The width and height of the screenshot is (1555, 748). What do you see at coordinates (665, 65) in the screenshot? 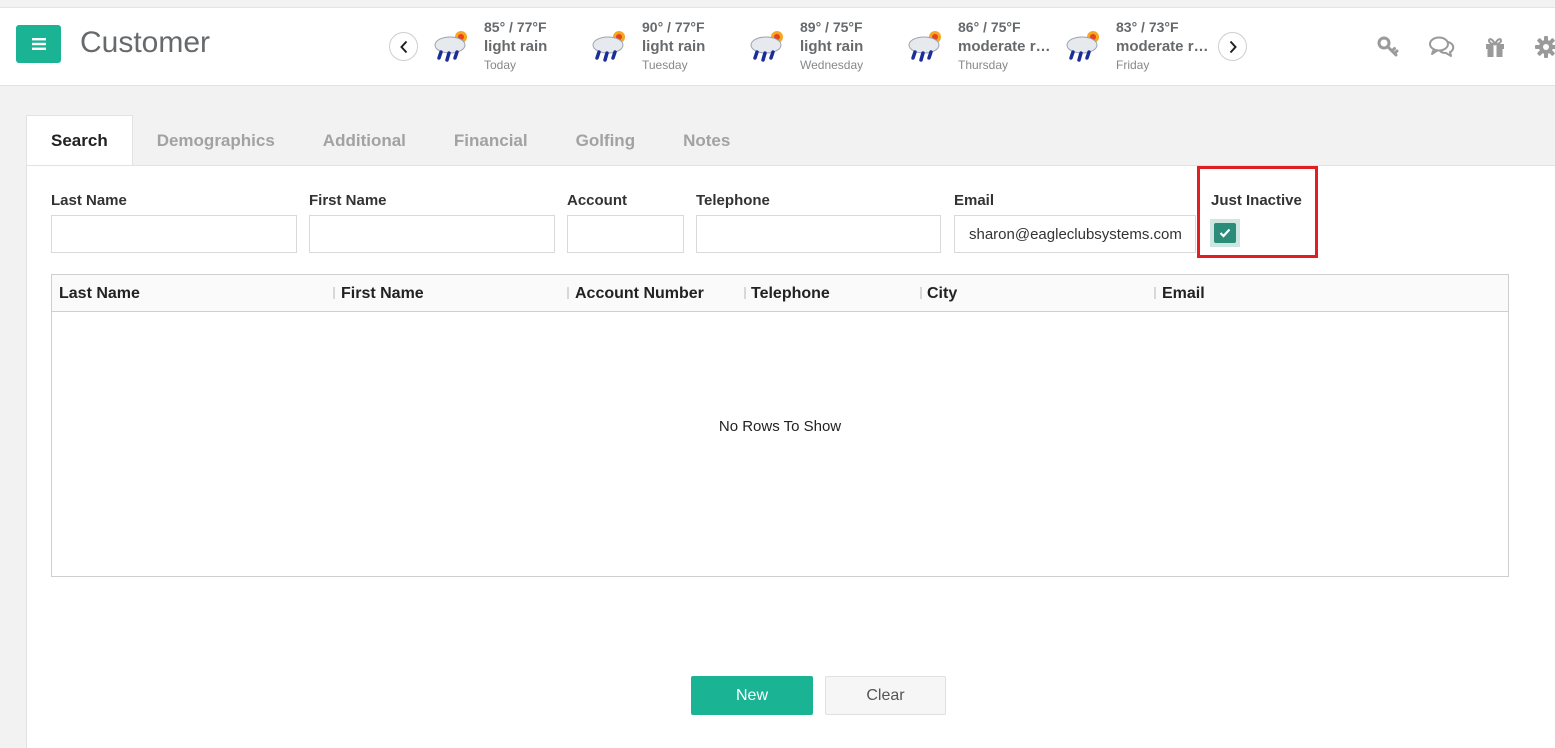
I see `weather-day-label: Tuesday` at bounding box center [665, 65].